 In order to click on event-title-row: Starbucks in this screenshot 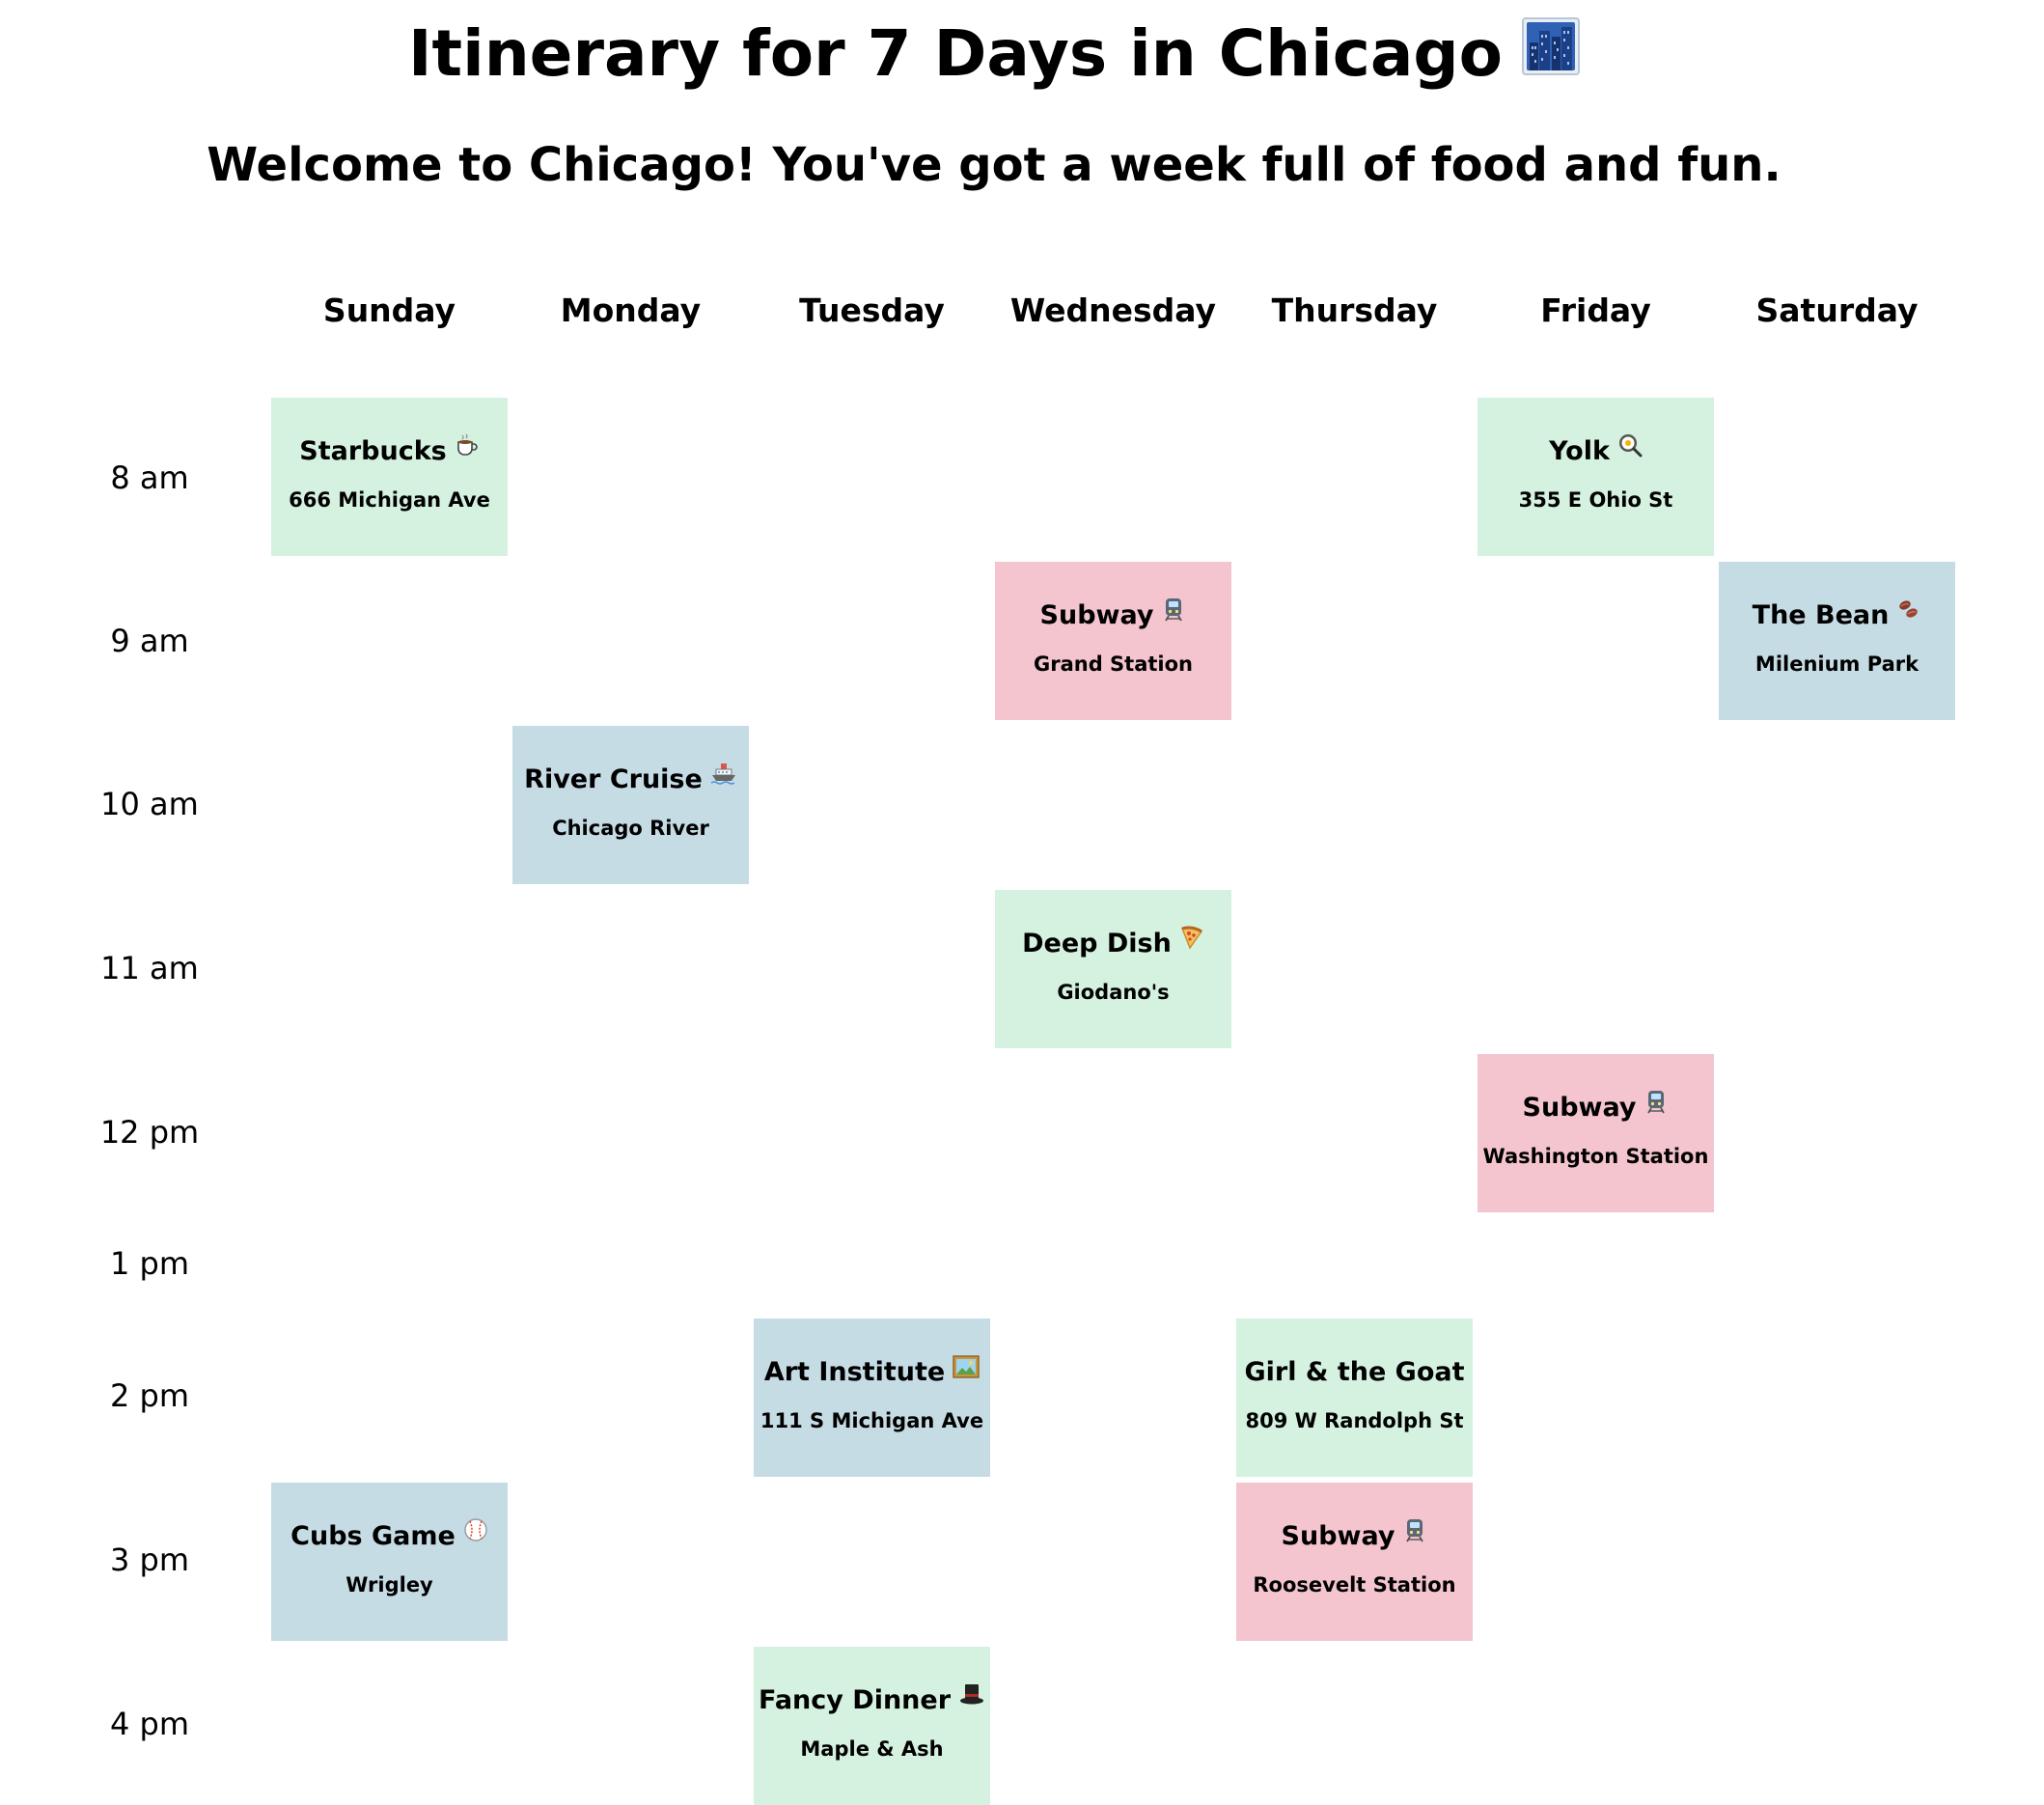, I will do `click(389, 451)`.